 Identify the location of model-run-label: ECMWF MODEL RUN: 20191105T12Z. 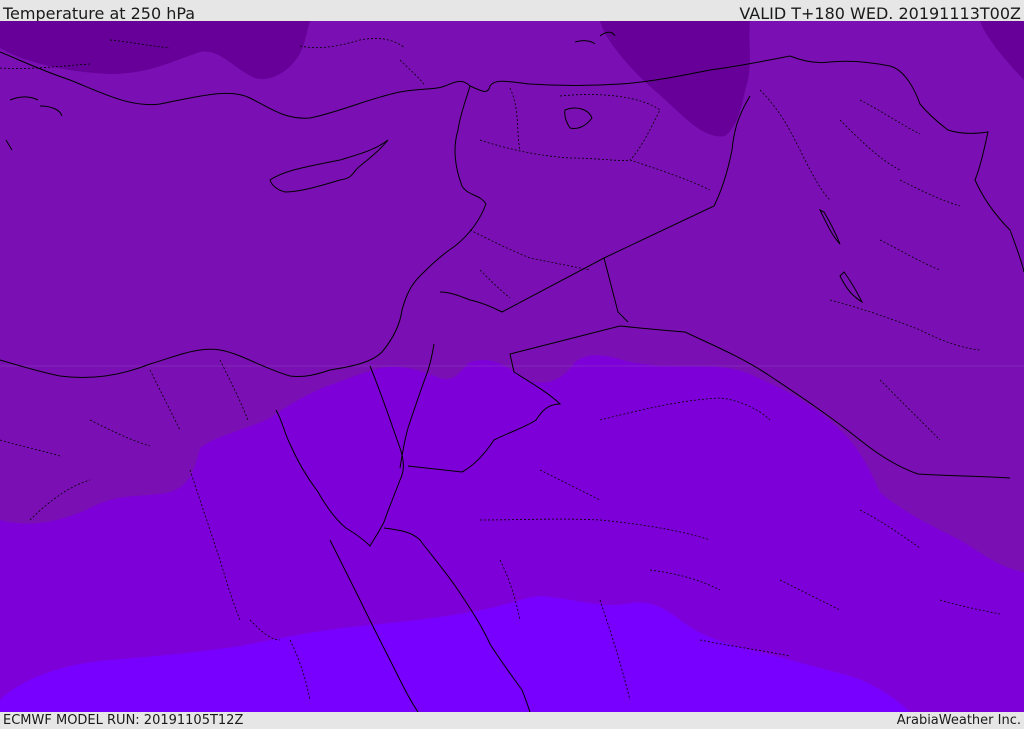
(123, 720).